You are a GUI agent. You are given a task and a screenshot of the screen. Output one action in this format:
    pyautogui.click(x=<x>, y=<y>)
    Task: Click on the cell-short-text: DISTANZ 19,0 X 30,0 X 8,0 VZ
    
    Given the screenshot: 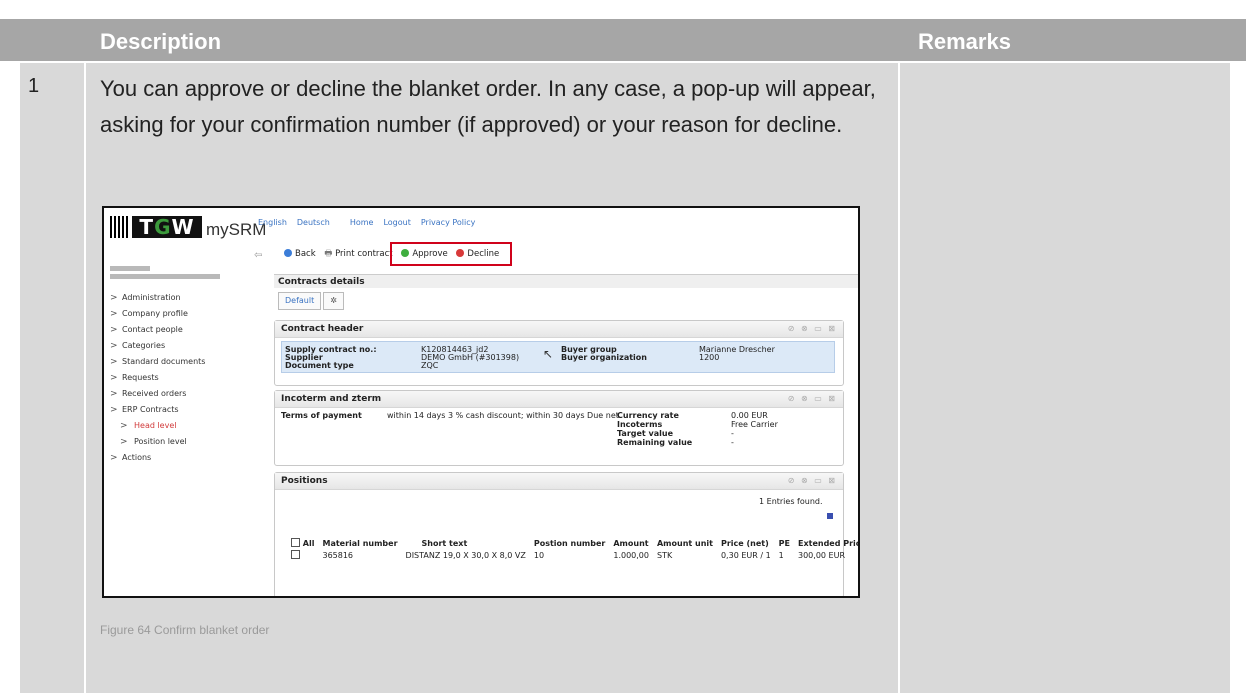 What is the action you would take?
    pyautogui.click(x=465, y=555)
    